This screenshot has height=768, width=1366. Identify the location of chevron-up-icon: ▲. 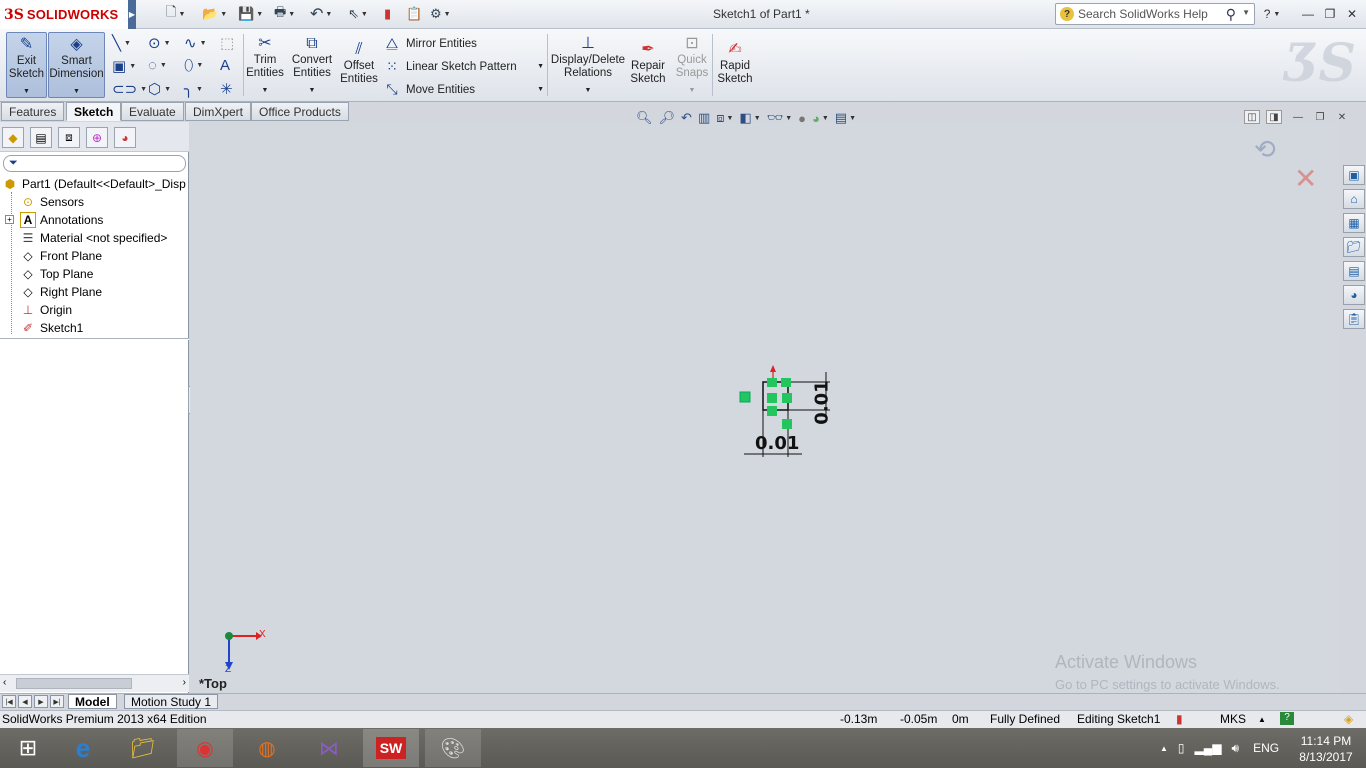
(1262, 719).